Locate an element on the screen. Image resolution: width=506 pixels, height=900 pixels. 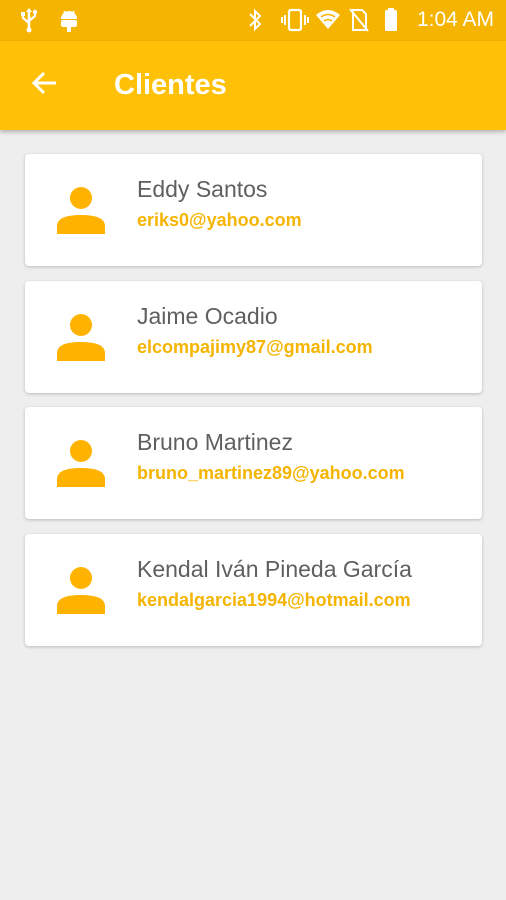
client-card: Eddy Santos eriks0@yahoo.com is located at coordinates (253, 210).